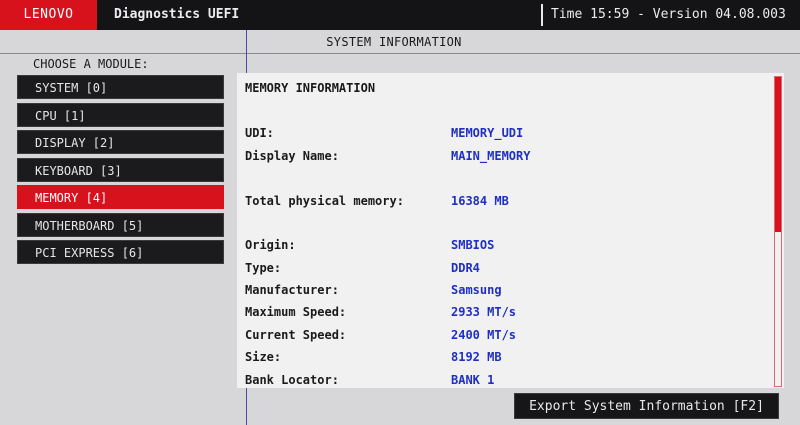  Describe the element at coordinates (120, 224) in the screenshot. I see `module-item-motherboard: MOTHERBOARD [5]` at that location.